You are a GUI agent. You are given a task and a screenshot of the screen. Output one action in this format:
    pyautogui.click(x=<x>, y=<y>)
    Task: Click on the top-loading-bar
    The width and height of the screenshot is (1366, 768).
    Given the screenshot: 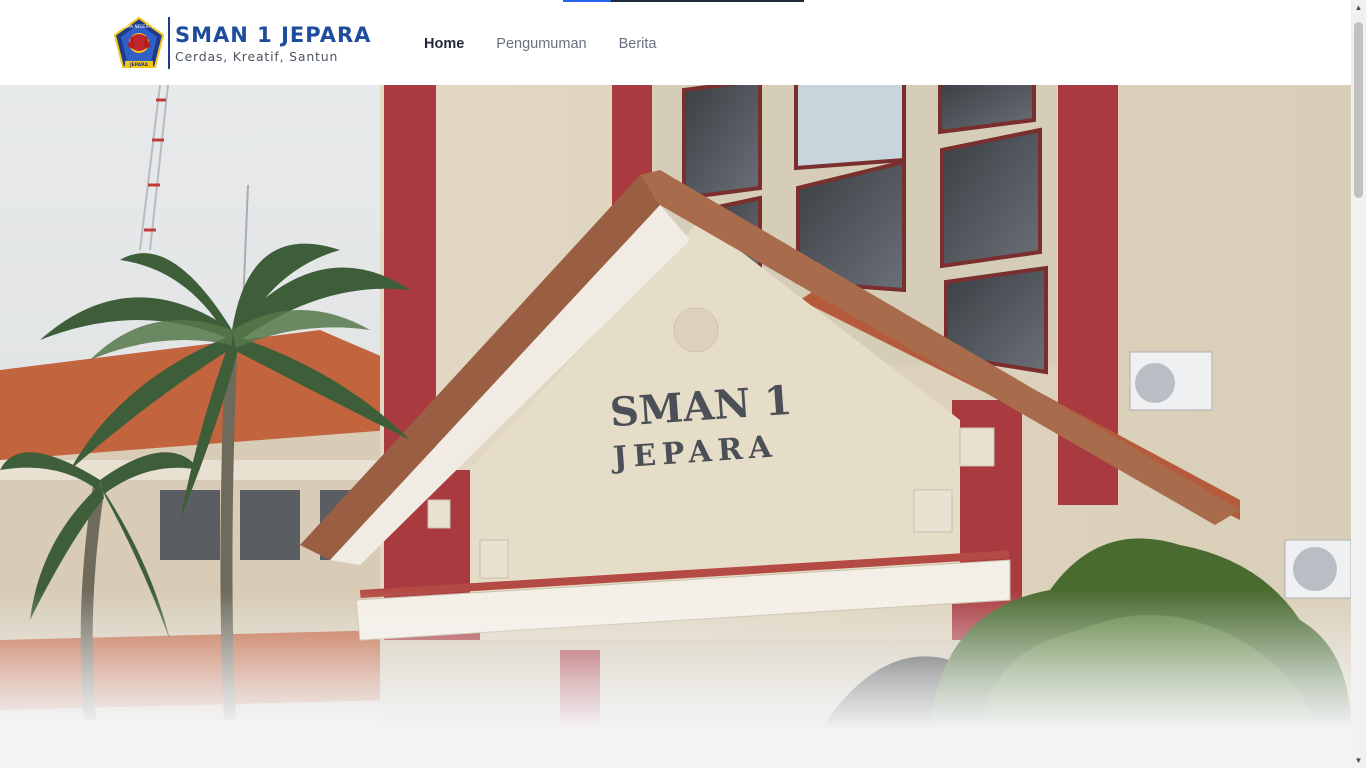 What is the action you would take?
    pyautogui.click(x=683, y=1)
    